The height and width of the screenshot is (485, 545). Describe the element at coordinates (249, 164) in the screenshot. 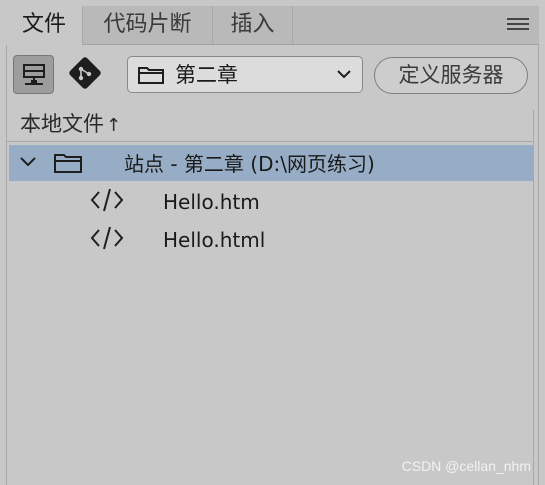

I see `site-root-label: 站点 - 第二章 (D:\网页练习)` at that location.